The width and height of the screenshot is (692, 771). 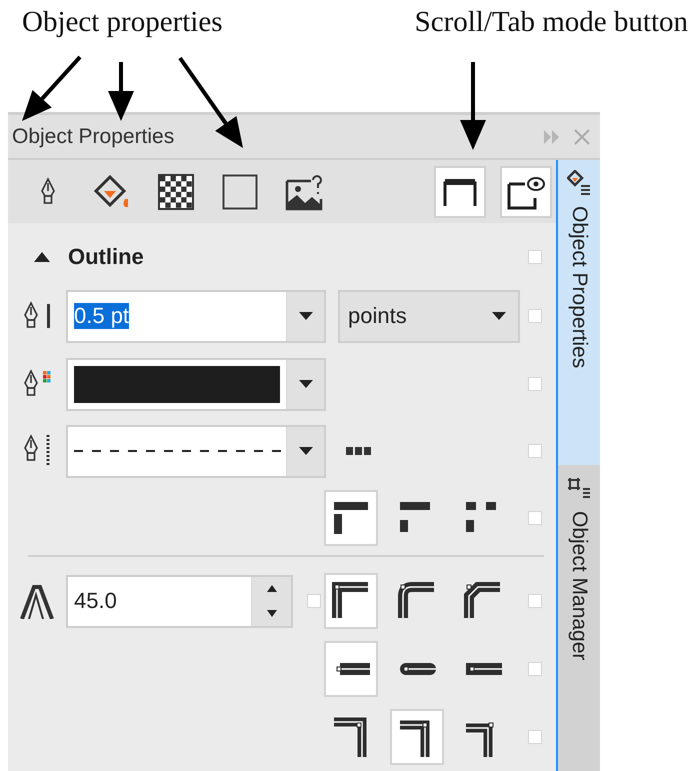 What do you see at coordinates (112, 191) in the screenshot?
I see `fill-bucket-icon` at bounding box center [112, 191].